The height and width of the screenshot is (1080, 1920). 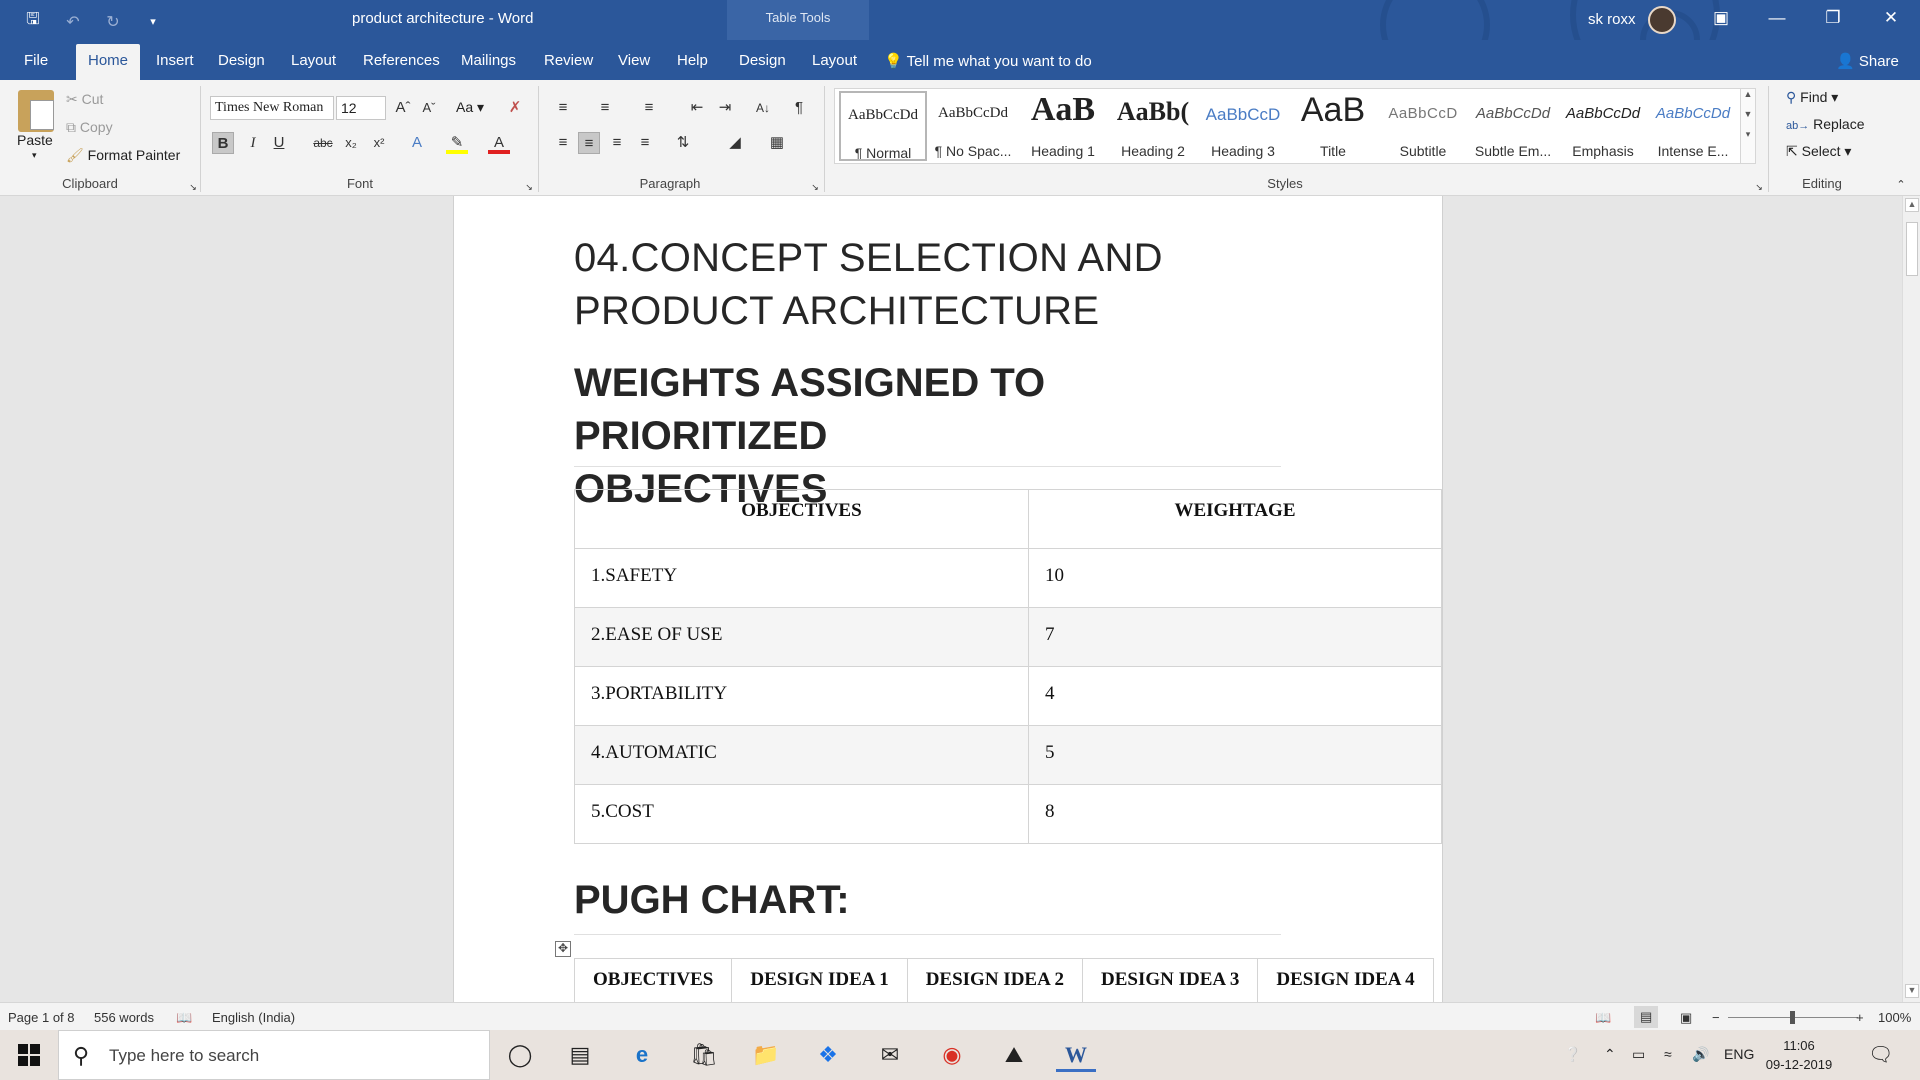 I want to click on clear-formatting-icon: ✗, so click(x=515, y=108).